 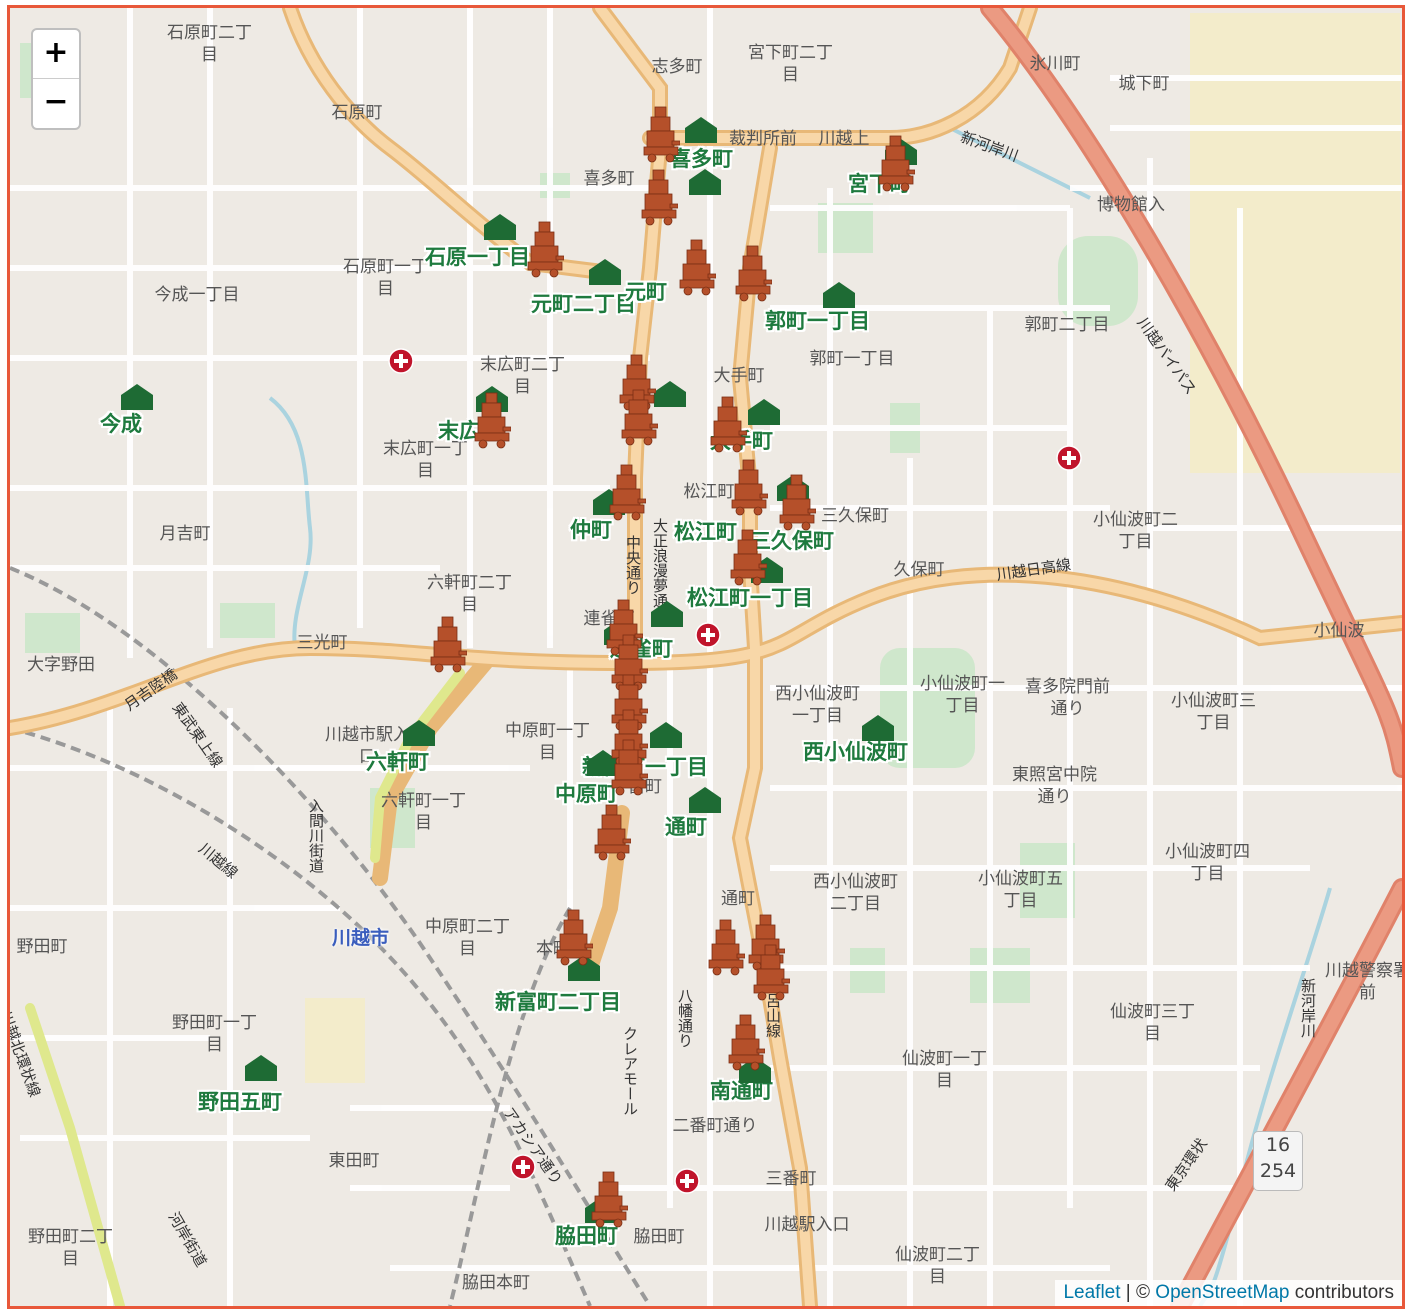 I want to click on area-label: 石原町, so click(x=357, y=113).